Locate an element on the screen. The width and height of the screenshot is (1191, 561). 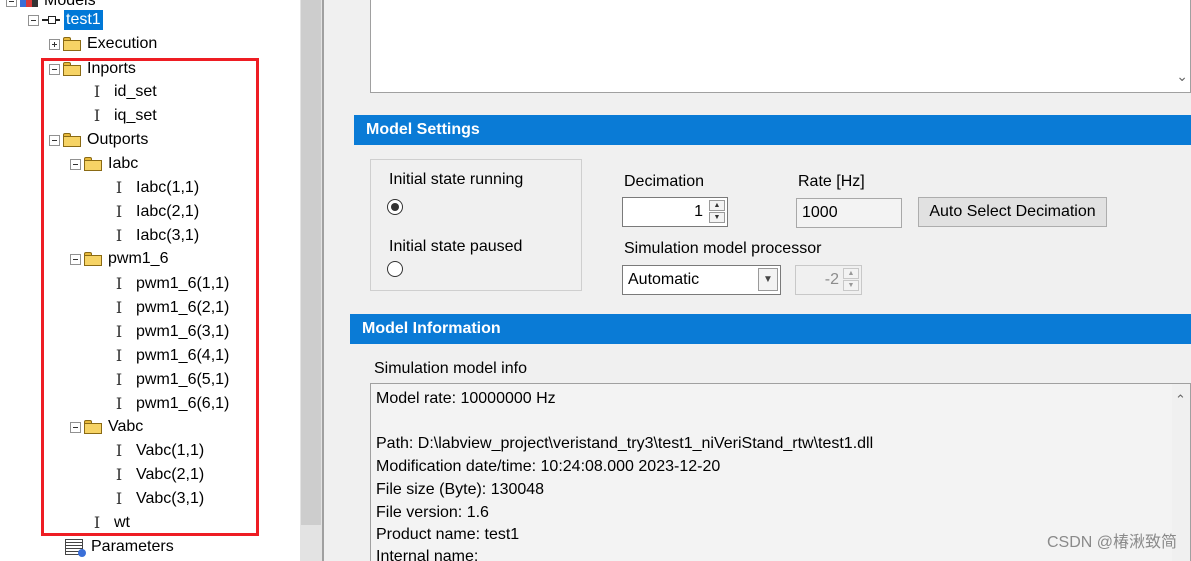
tree-node-signal: I pwm1_6(2,1) is located at coordinates (171, 308).